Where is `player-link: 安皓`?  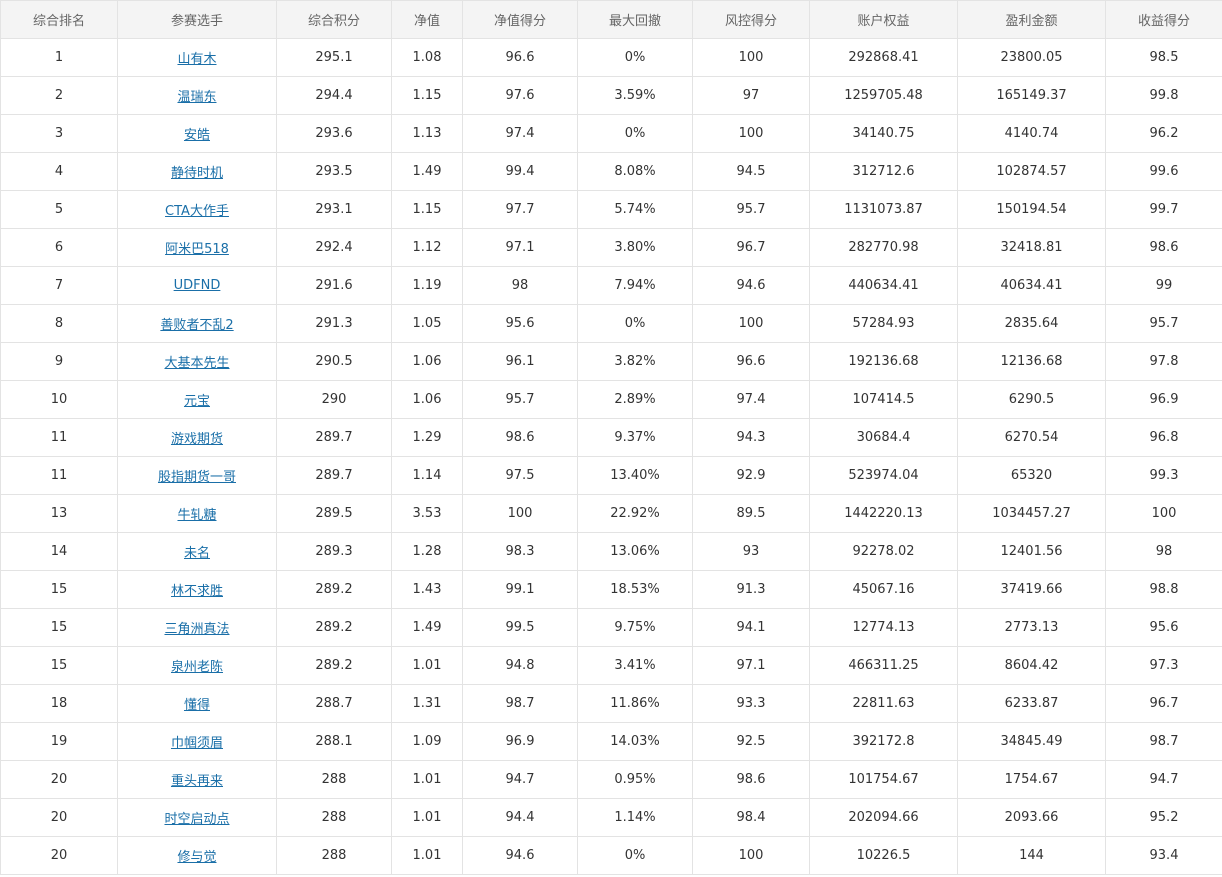 player-link: 安皓 is located at coordinates (197, 135).